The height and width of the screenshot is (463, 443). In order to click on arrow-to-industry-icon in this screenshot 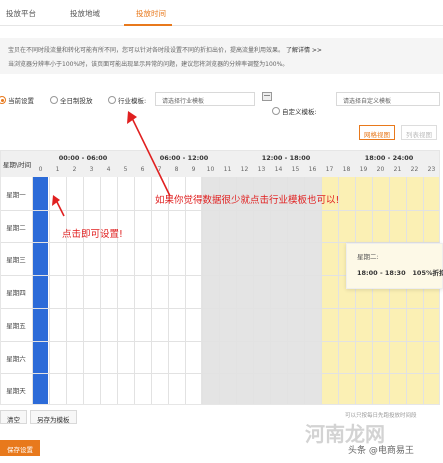, I will do `click(151, 157)`.